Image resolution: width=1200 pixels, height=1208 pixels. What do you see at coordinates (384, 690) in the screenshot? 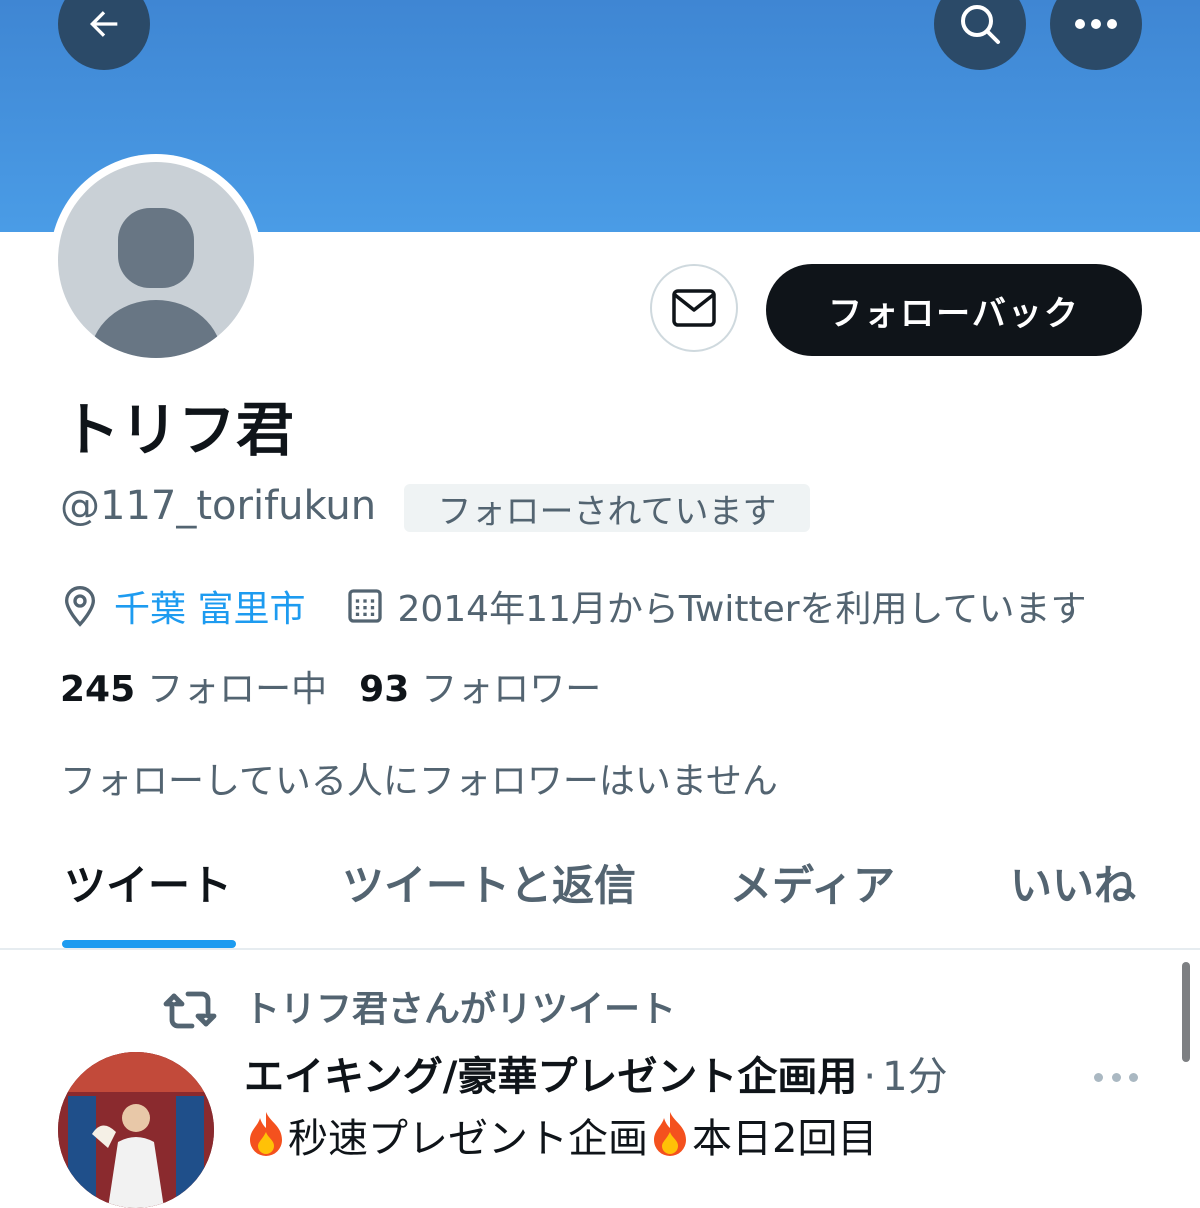
I see `followers-count: 93` at bounding box center [384, 690].